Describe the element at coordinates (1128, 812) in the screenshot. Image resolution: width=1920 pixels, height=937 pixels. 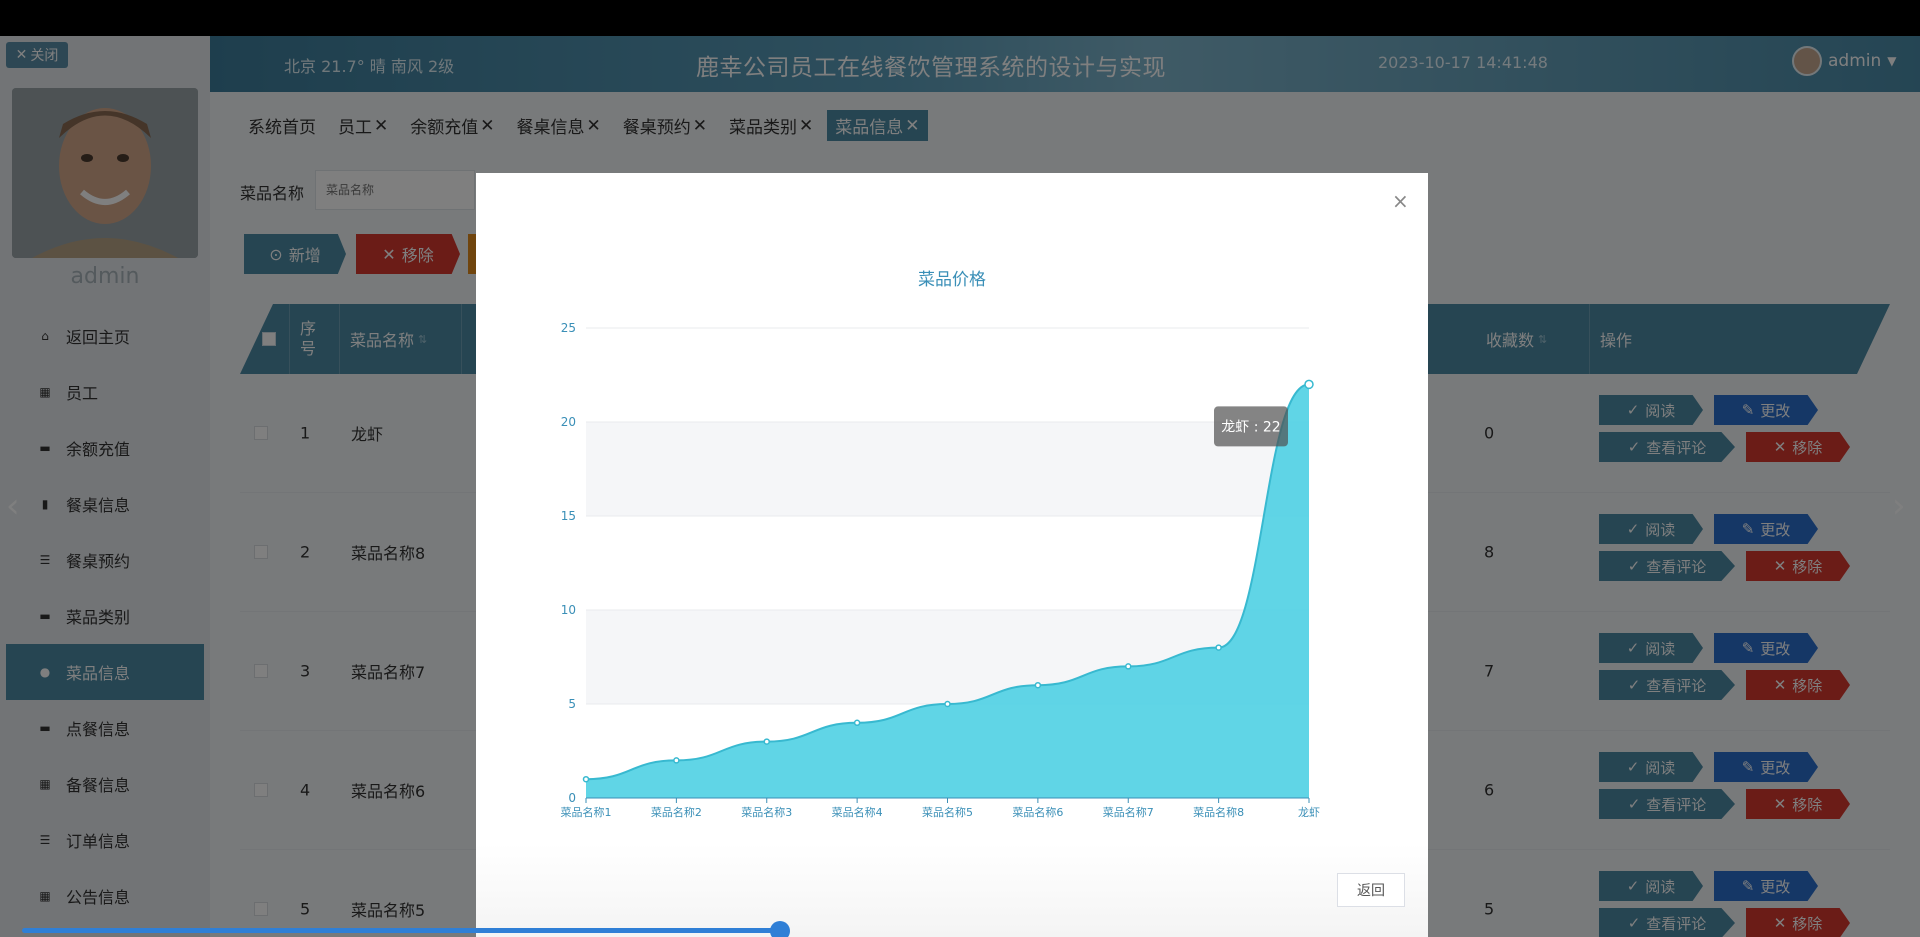
I see `x-tick-label: 菜品名称7` at that location.